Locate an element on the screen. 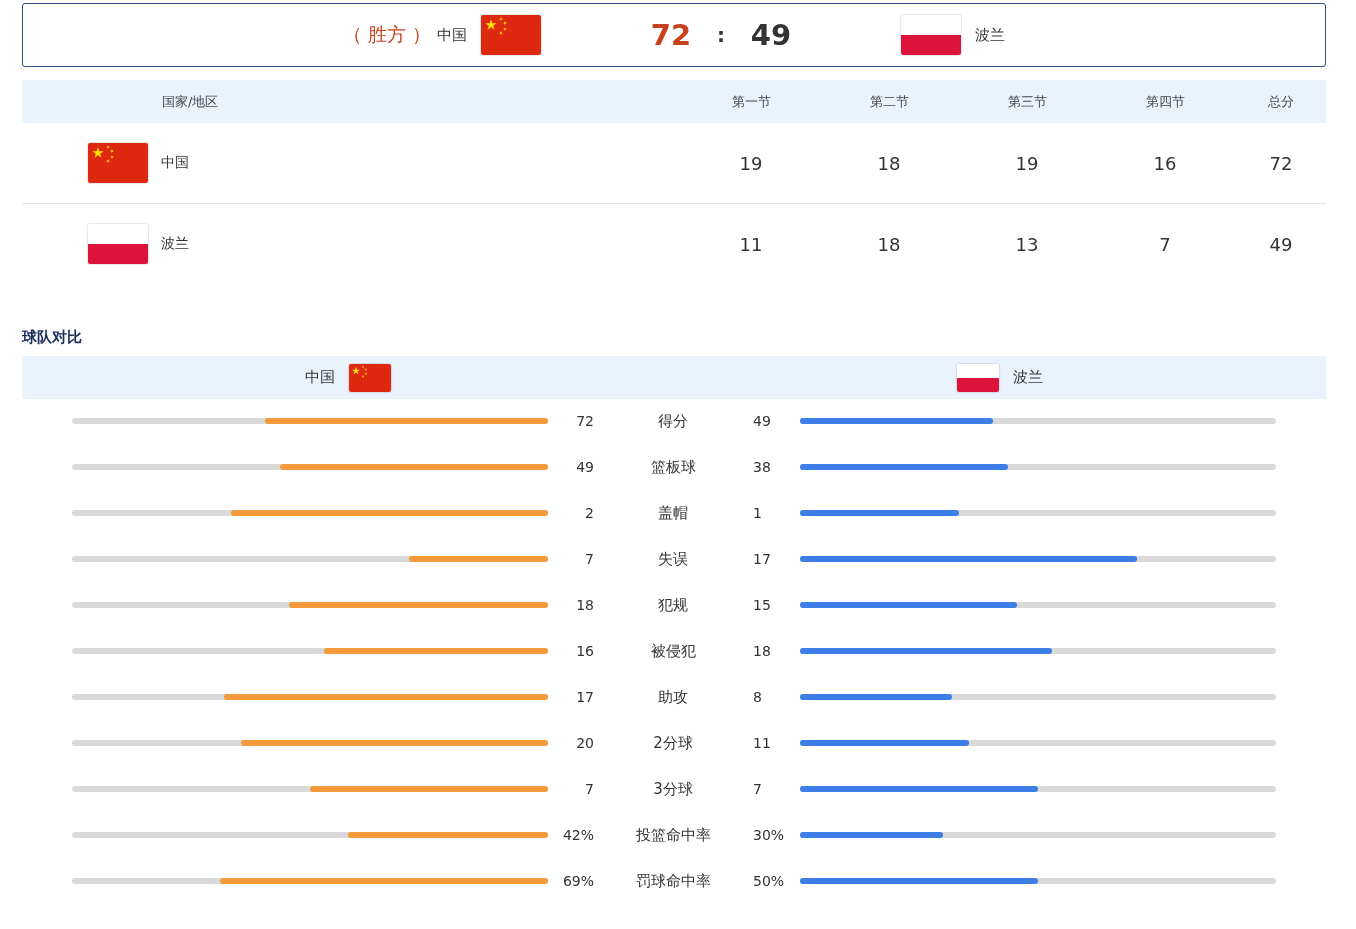  table-cell-text: 7 is located at coordinates (1165, 244).